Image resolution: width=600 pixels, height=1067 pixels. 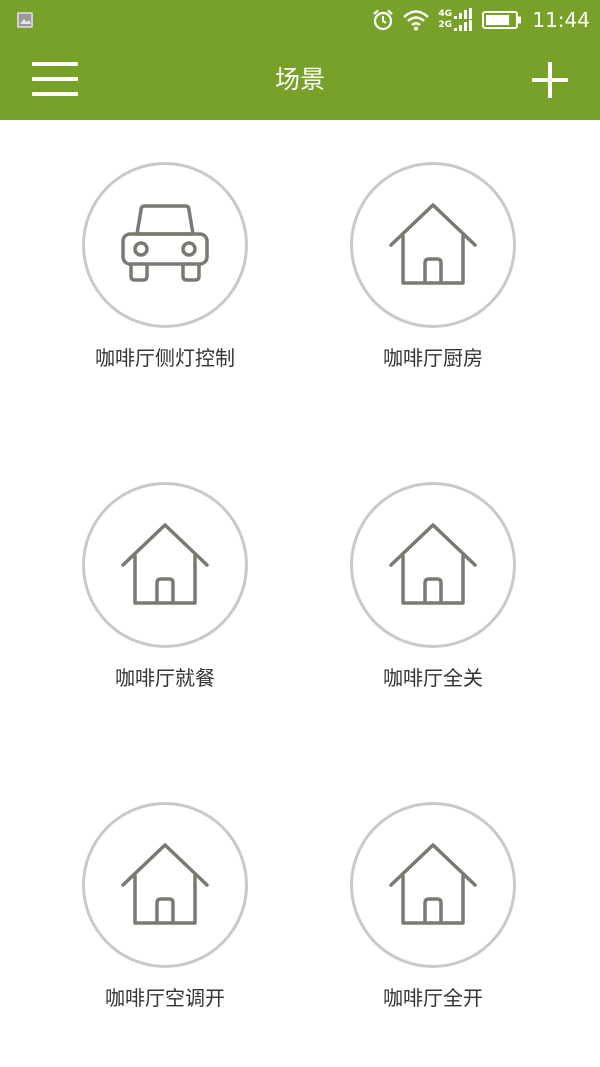 I want to click on scene-item: 咖啡厅全开, so click(x=433, y=890).